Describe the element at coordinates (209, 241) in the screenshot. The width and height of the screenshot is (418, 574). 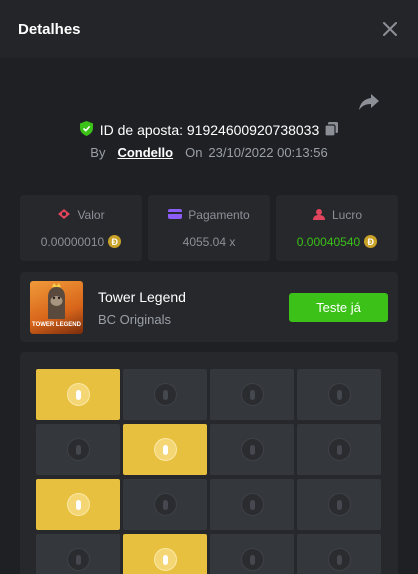
I see `stat-value: 4055.04 x` at that location.